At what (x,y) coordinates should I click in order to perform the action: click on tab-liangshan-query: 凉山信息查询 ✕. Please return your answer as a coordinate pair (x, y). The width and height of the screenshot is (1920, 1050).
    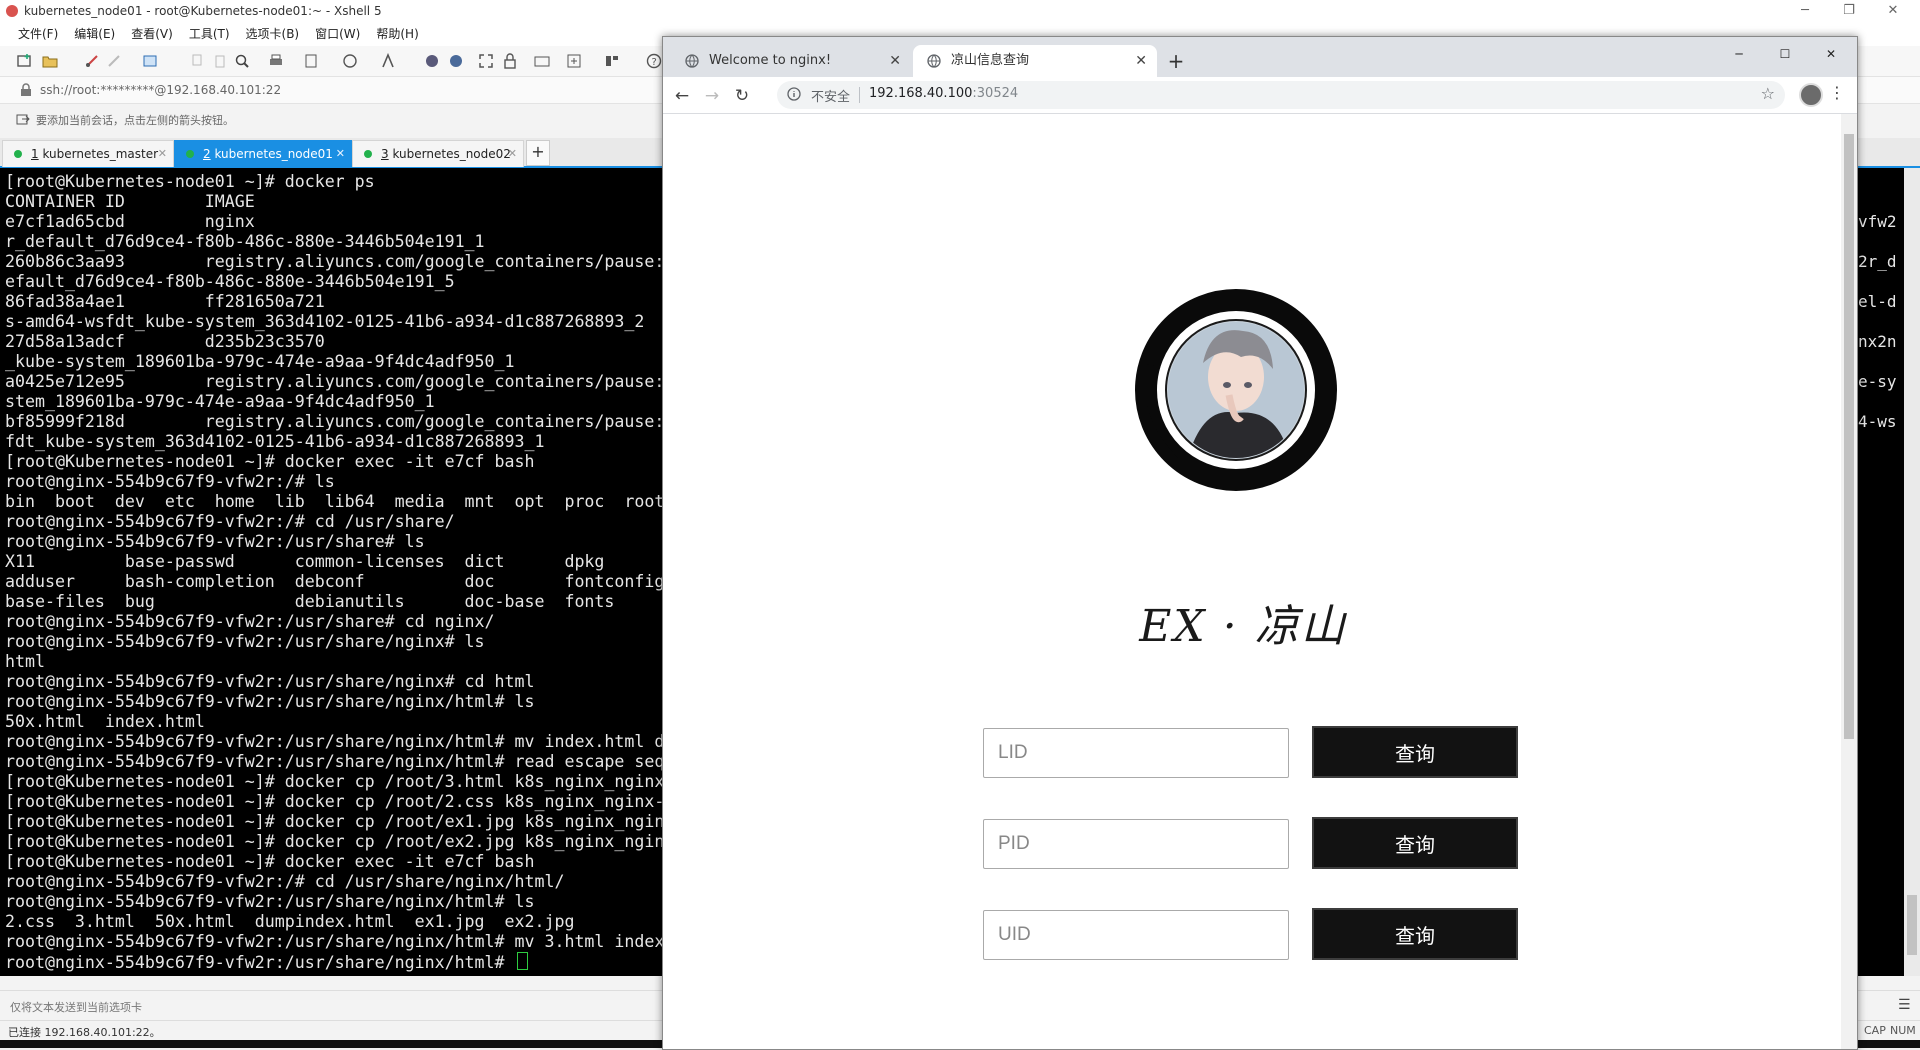
    Looking at the image, I should click on (1035, 61).